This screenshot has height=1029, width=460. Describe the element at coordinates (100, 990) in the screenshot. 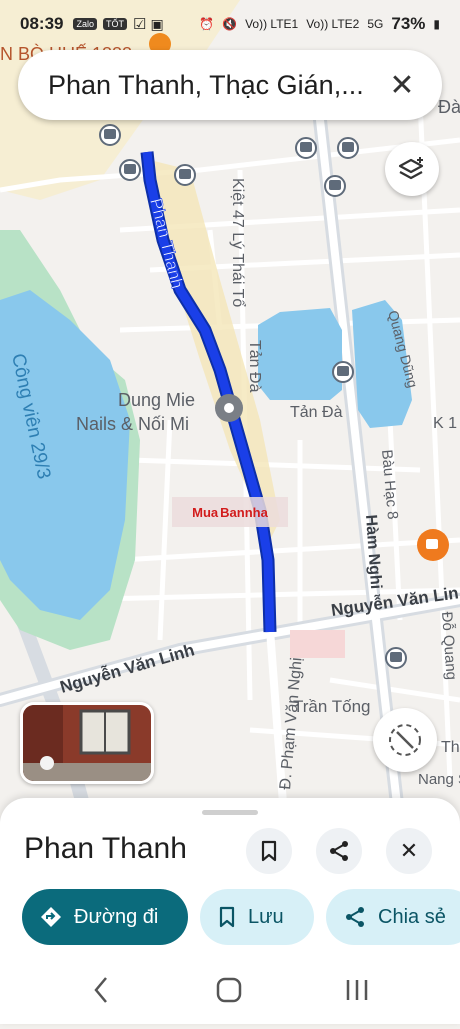

I see `back-icon` at that location.